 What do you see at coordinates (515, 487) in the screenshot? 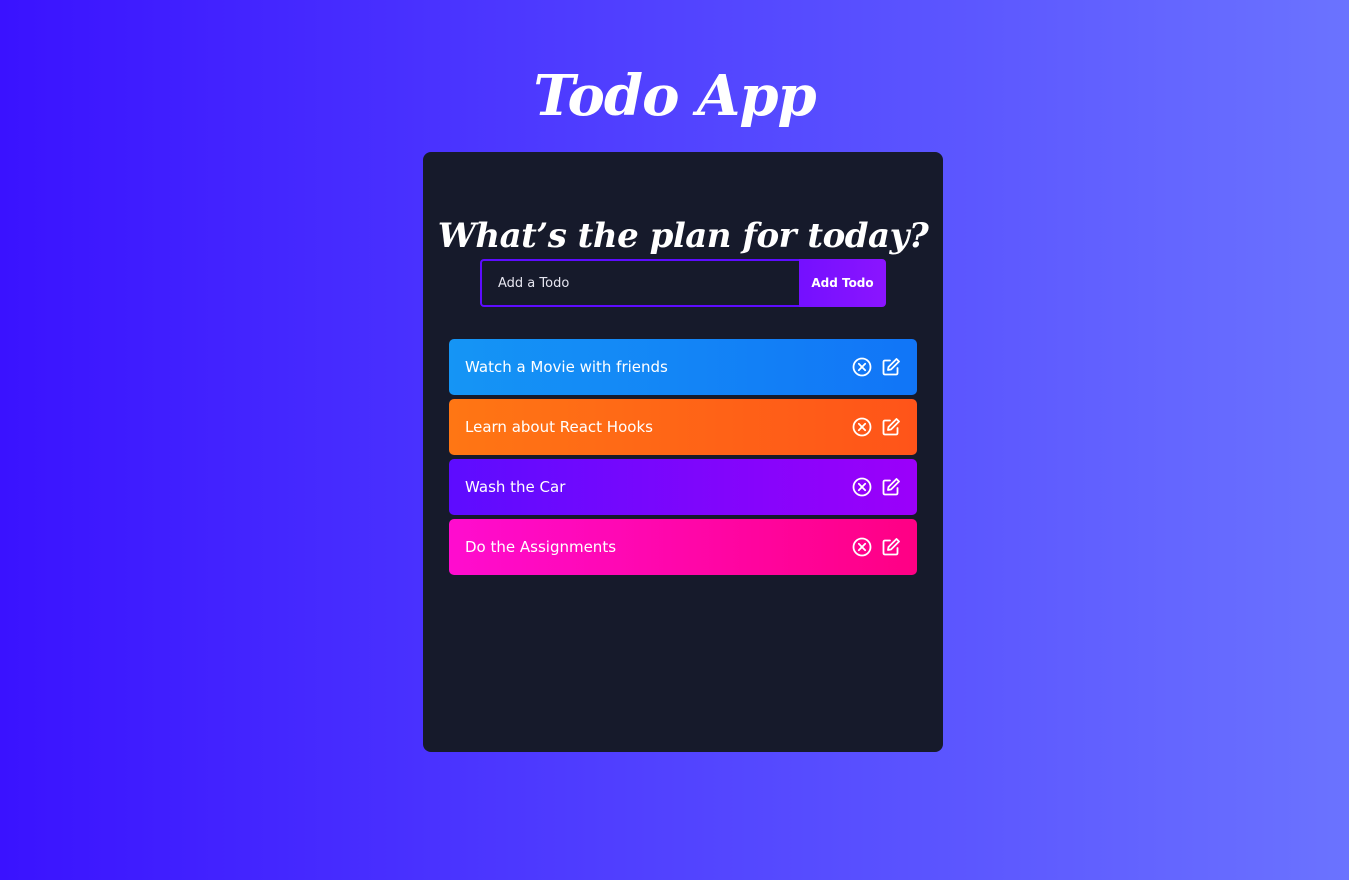
I see `todo-text: Wash the Car` at bounding box center [515, 487].